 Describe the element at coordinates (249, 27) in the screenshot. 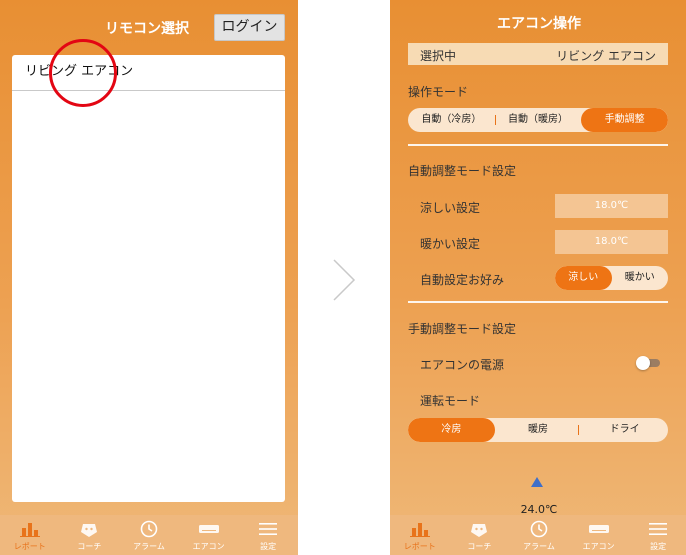

I see `login-button: ログイン` at that location.